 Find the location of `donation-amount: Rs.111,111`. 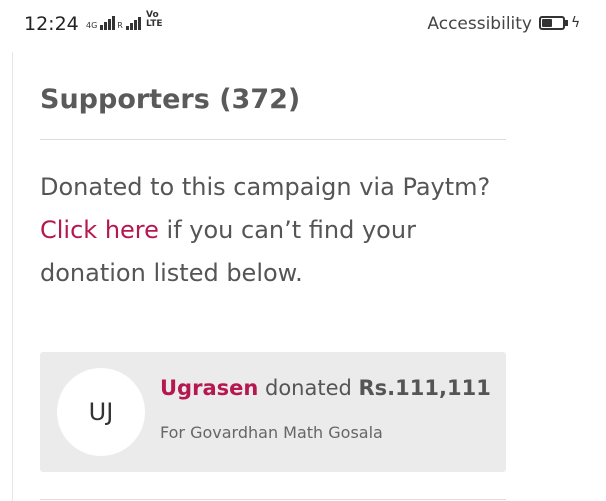

donation-amount: Rs.111,111 is located at coordinates (424, 388).